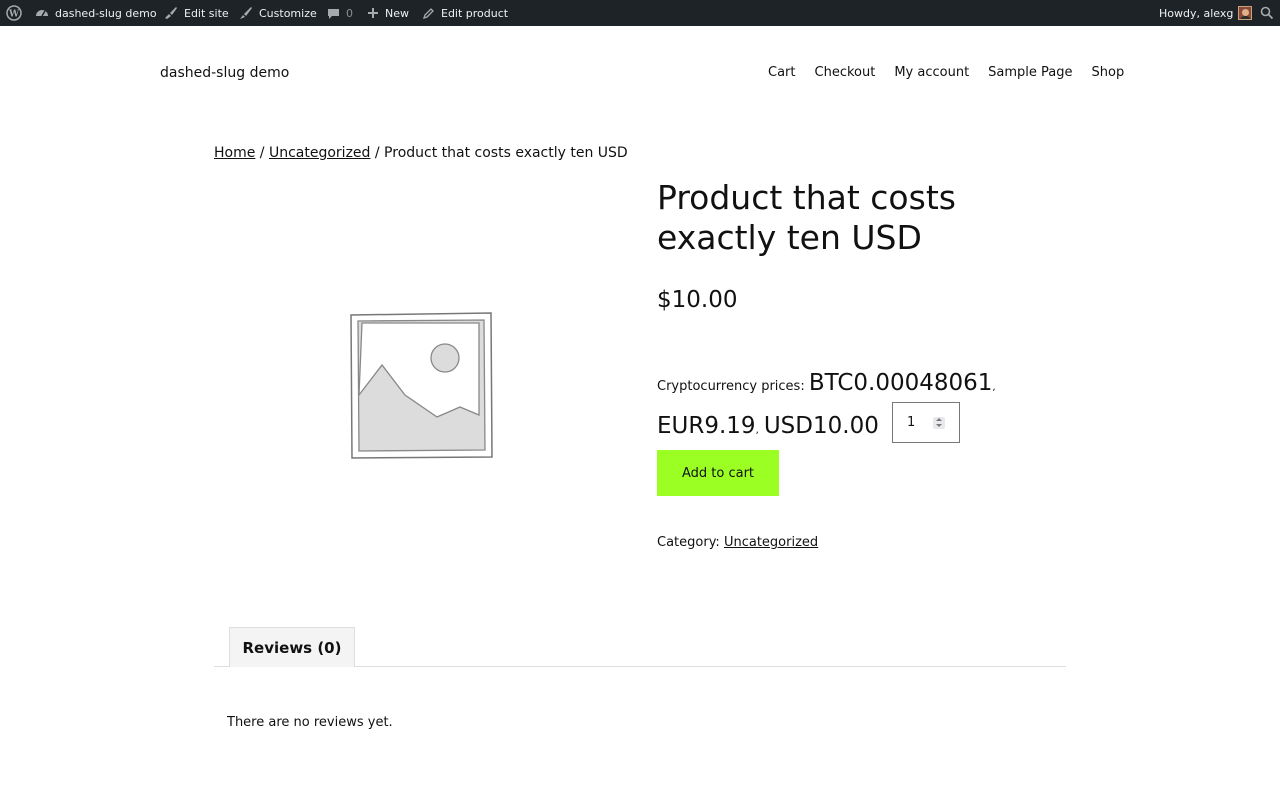  What do you see at coordinates (1196, 13) in the screenshot?
I see `howdy-label: Howdy, alexg` at bounding box center [1196, 13].